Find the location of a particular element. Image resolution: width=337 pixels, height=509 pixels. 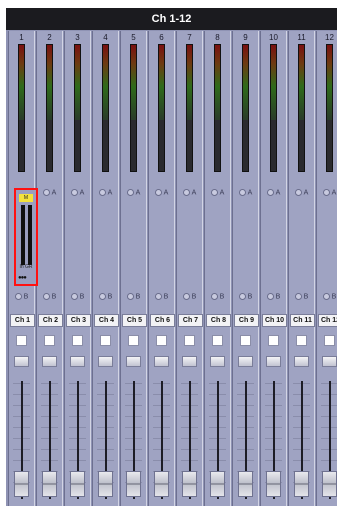

channel-strip-9: 9 A B Ch 9 is located at coordinates (245, 268).